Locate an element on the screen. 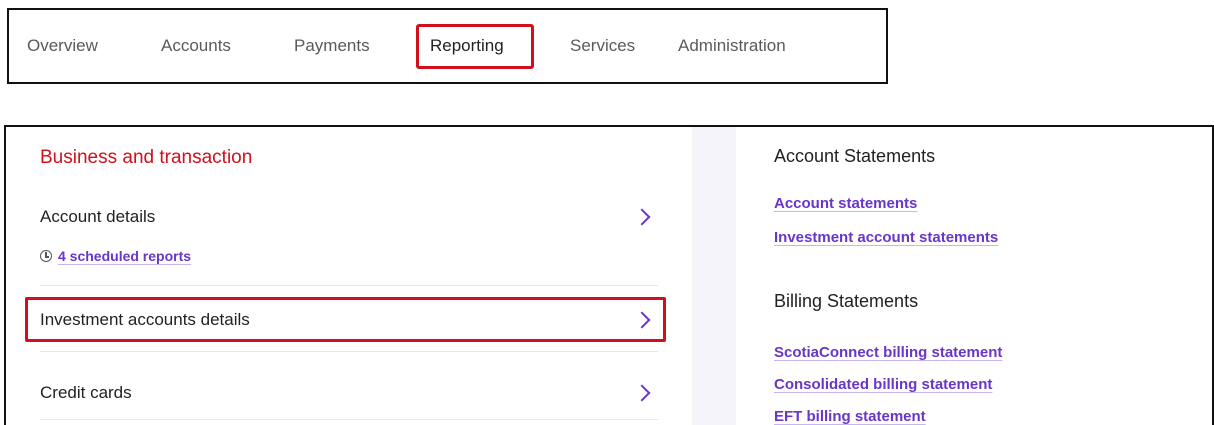 The image size is (1214, 425). section-title: Business and transaction is located at coordinates (146, 157).